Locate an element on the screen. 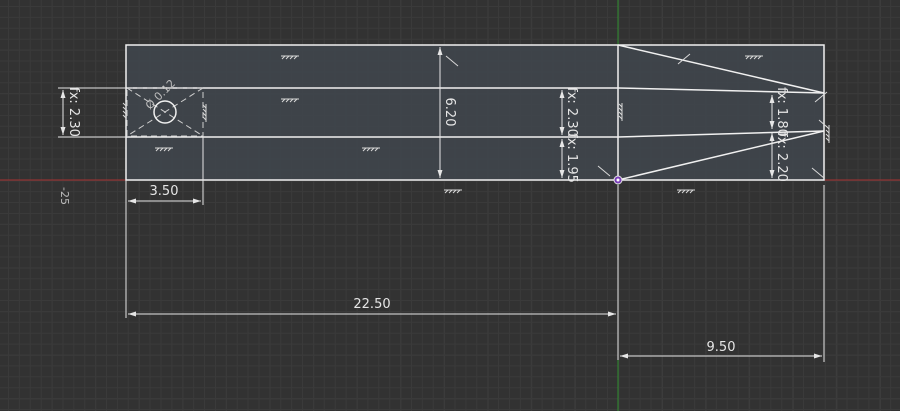 This screenshot has width=900, height=411. dim-3-50: 3.50 is located at coordinates (164, 191).